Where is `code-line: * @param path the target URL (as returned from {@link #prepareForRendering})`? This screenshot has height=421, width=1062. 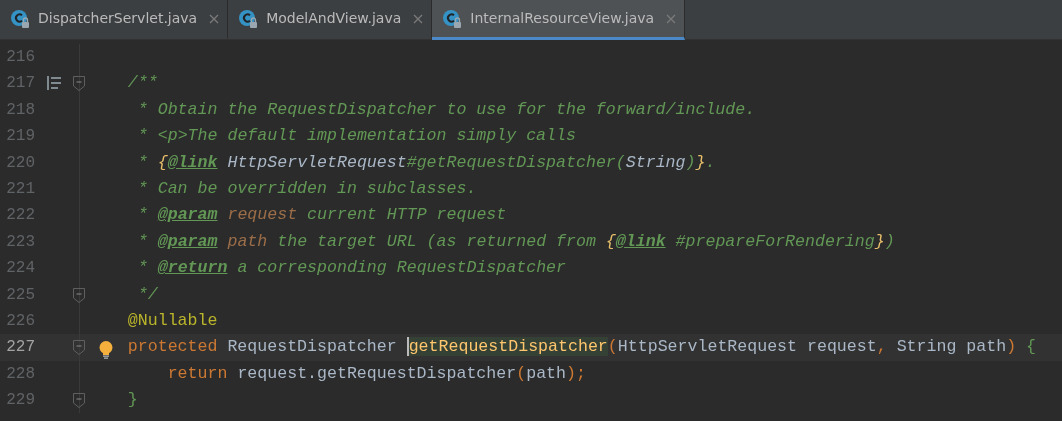
code-line: * @param path the target URL (as returned from {@link #prepareForRendering}) is located at coordinates (515, 241).